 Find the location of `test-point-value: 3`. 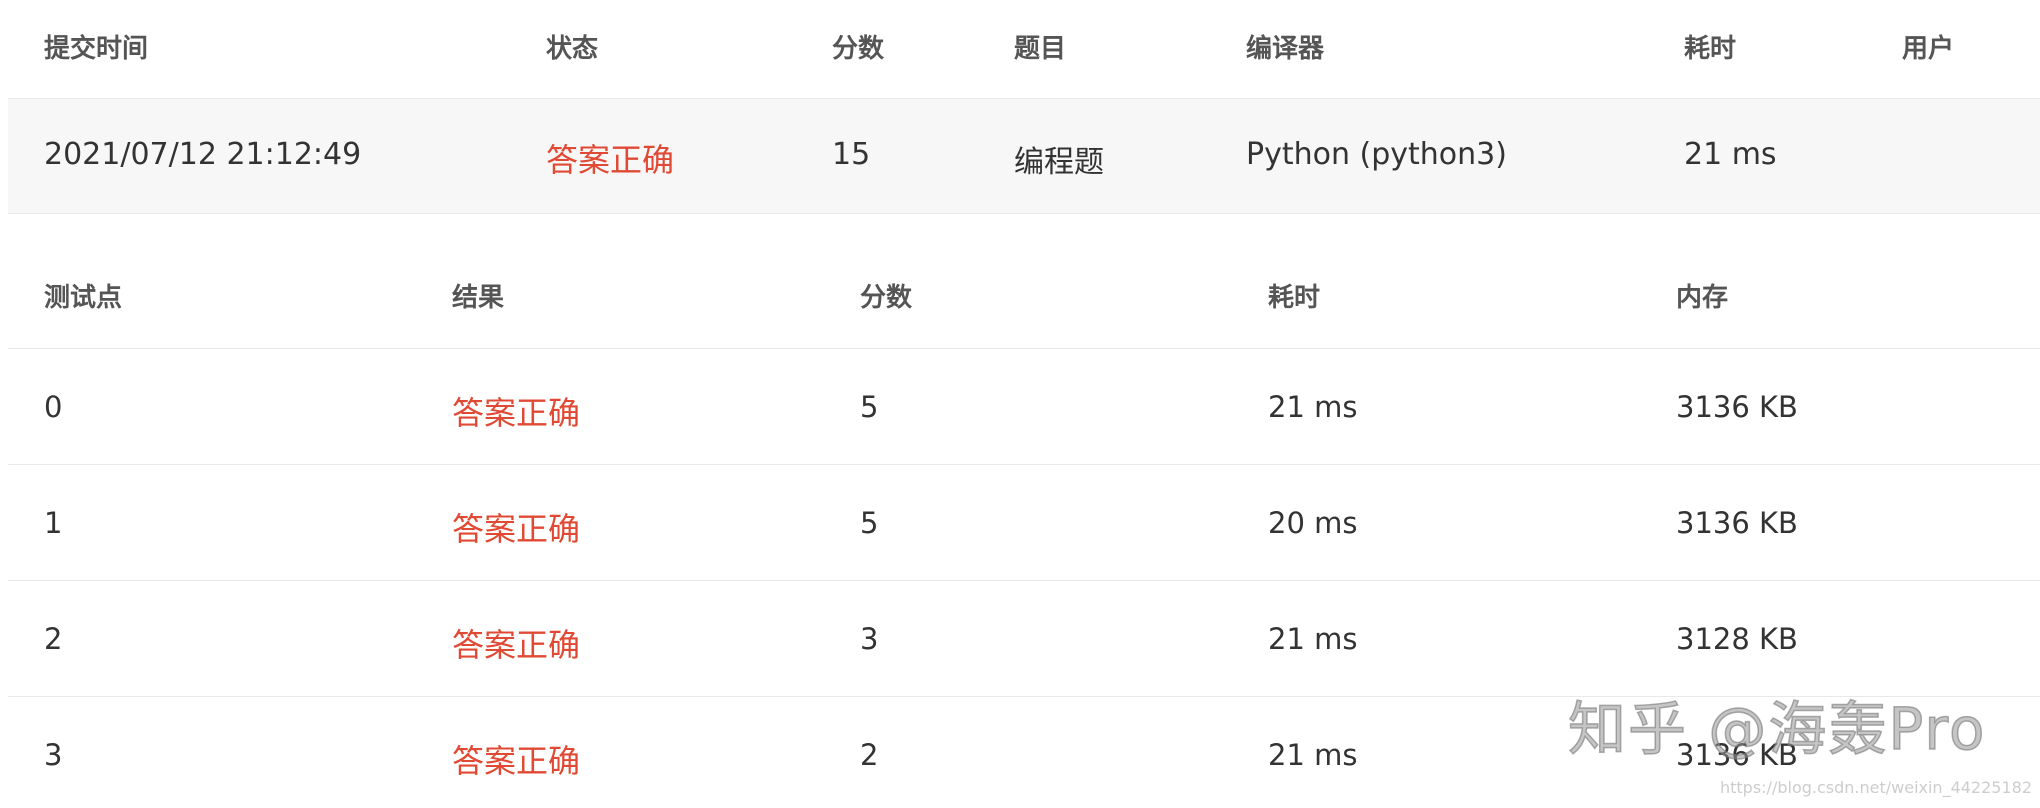

test-point-value: 3 is located at coordinates (53, 755).